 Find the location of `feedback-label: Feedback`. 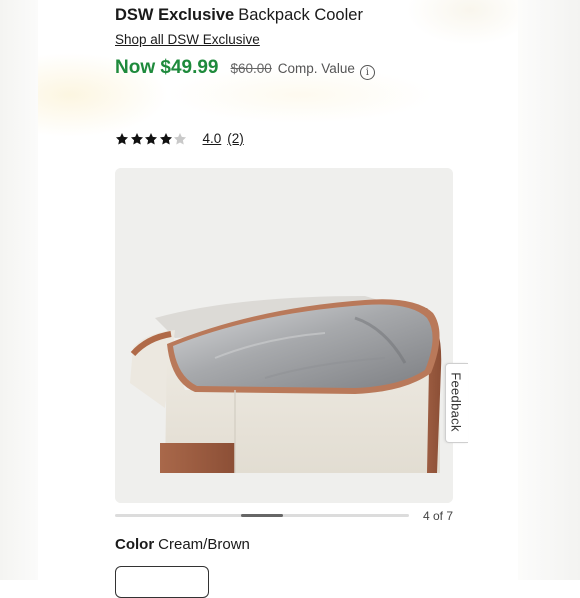

feedback-label: Feedback is located at coordinates (456, 402).